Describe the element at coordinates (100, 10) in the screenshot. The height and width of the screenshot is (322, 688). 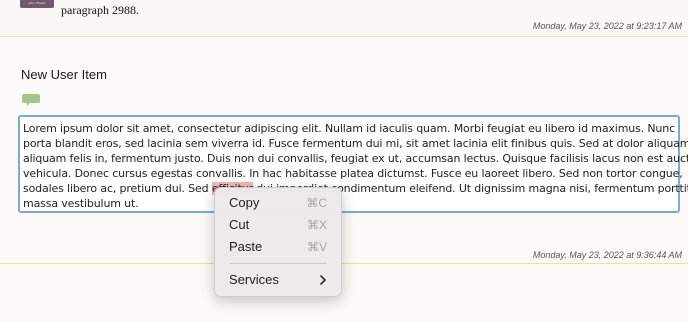
I see `previous-item-text: paragraph 2988.` at that location.